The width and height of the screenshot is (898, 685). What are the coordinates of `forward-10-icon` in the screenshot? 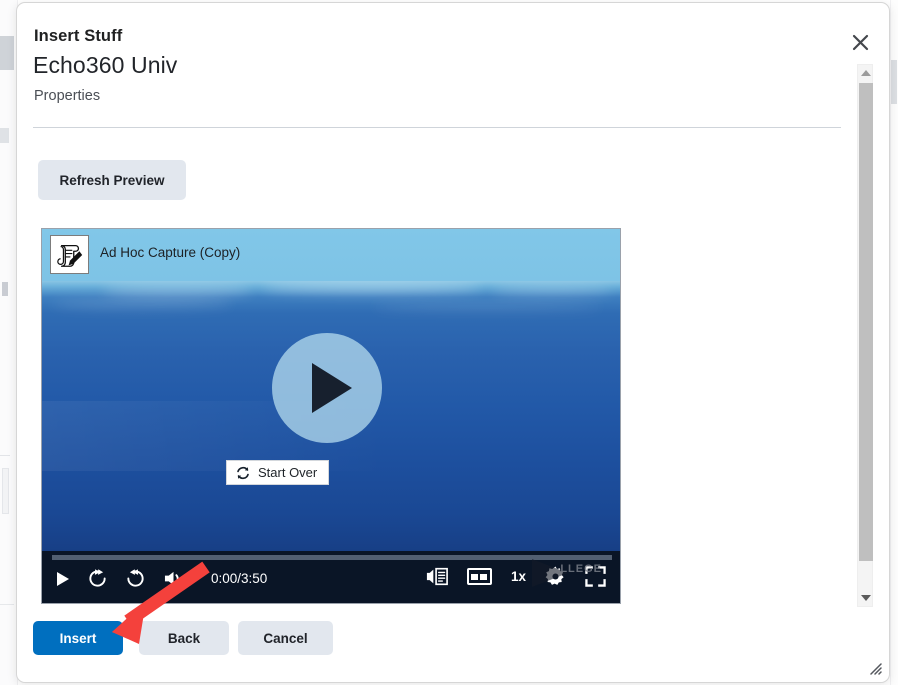 It's located at (135, 578).